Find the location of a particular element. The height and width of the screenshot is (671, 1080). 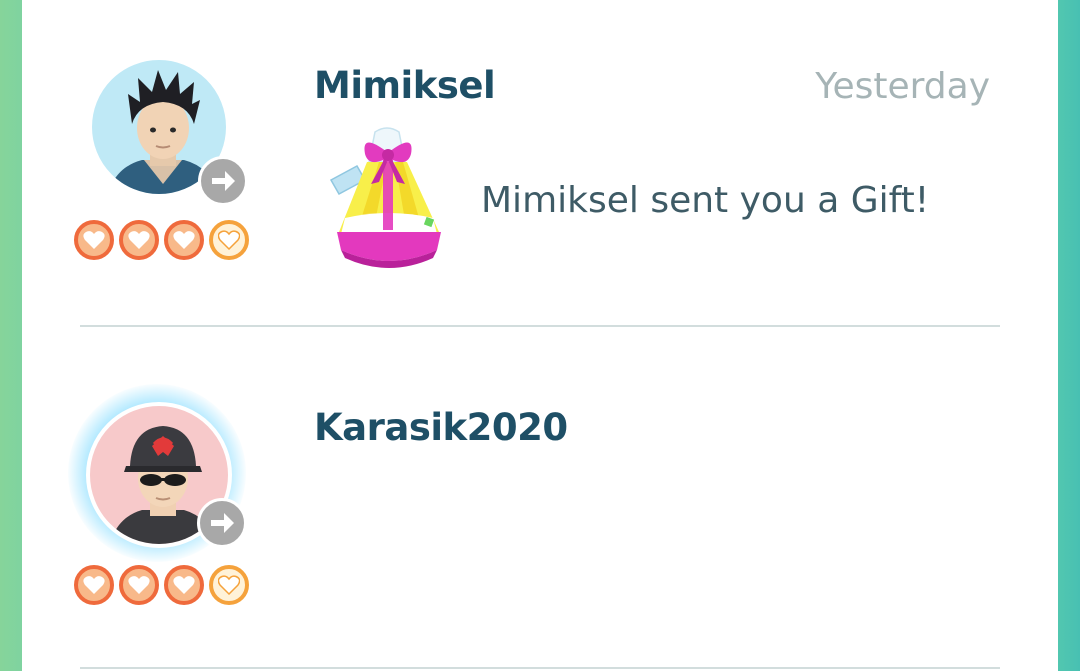

friend-name: Mimiksel is located at coordinates (405, 85).